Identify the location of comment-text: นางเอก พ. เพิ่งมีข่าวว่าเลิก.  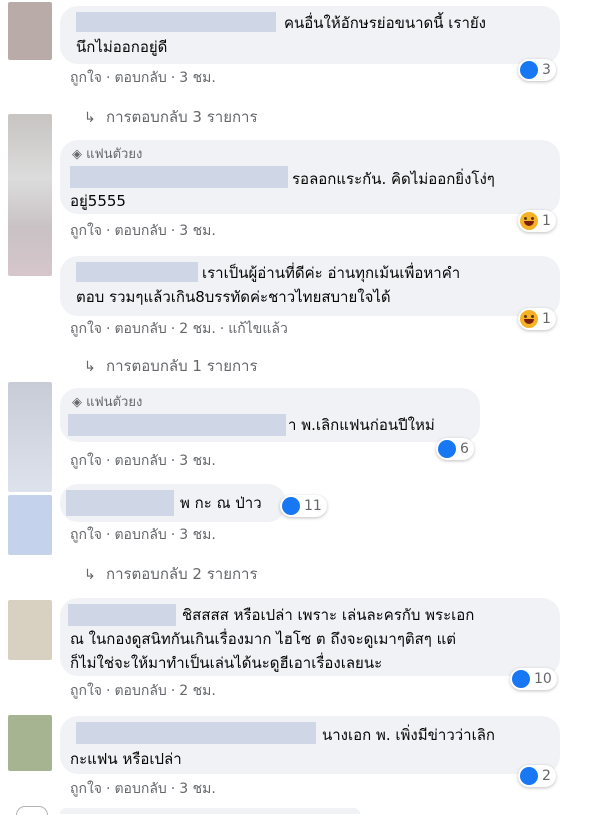
(408, 735).